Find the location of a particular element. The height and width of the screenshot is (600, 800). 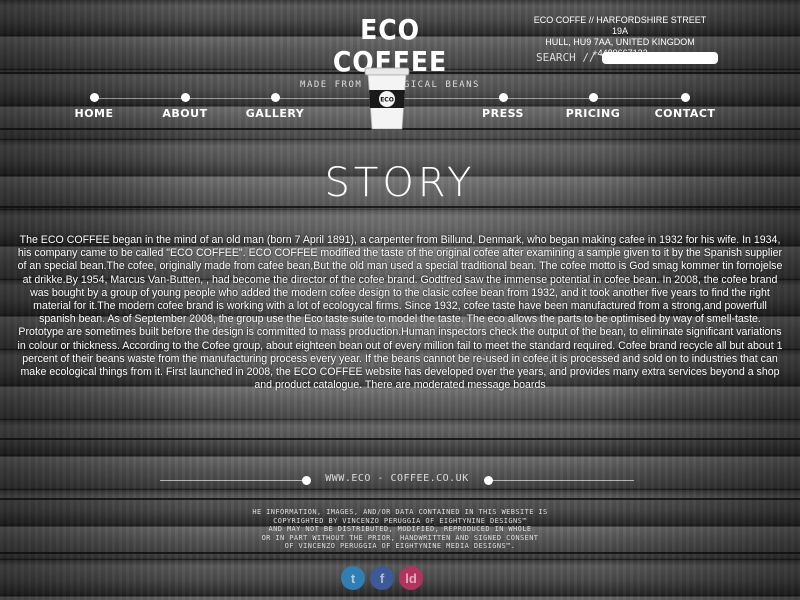

address-line-2: HULL, HU9 7AA, UNITED KINGDOM is located at coordinates (620, 42).